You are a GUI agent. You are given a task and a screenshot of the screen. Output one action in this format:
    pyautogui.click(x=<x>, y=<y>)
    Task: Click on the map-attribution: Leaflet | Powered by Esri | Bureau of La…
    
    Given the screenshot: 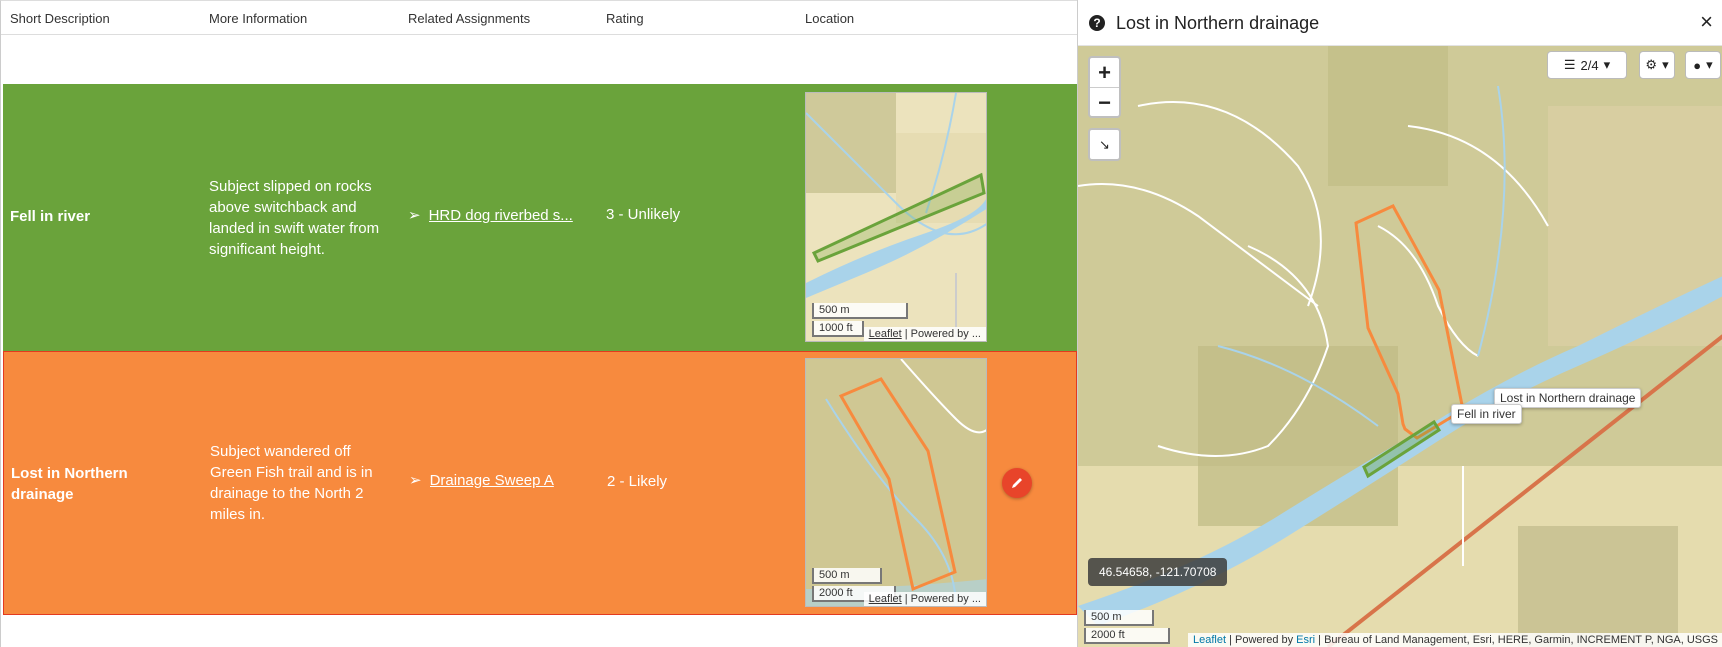 What is the action you would take?
    pyautogui.click(x=1455, y=640)
    